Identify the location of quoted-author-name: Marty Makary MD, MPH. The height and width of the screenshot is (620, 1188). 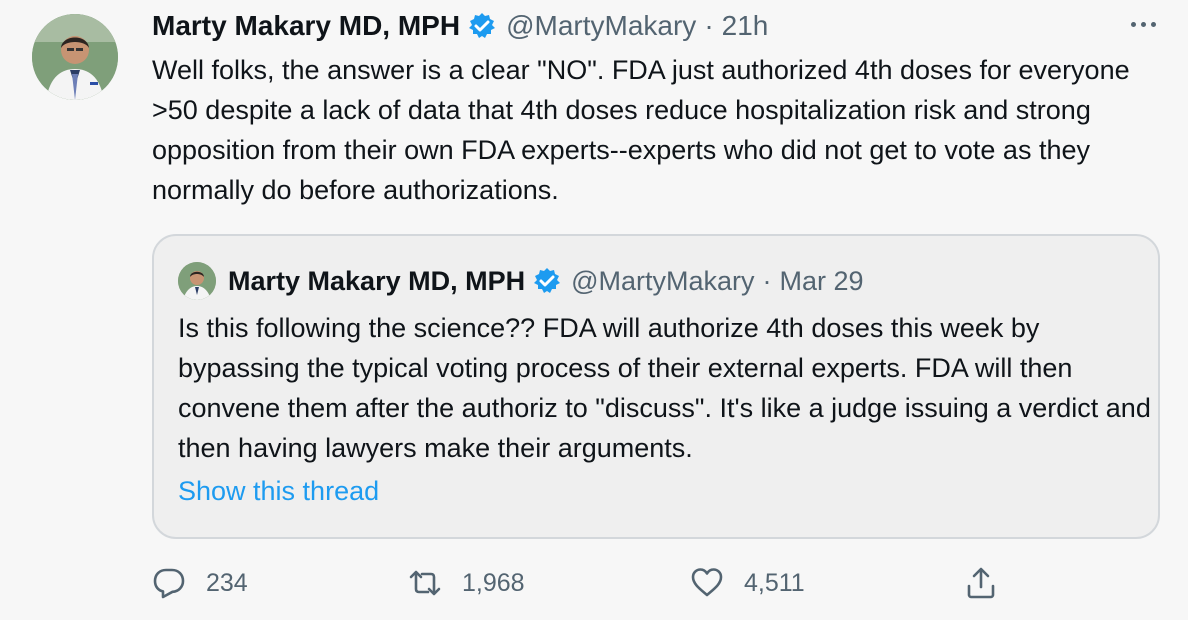
(377, 280).